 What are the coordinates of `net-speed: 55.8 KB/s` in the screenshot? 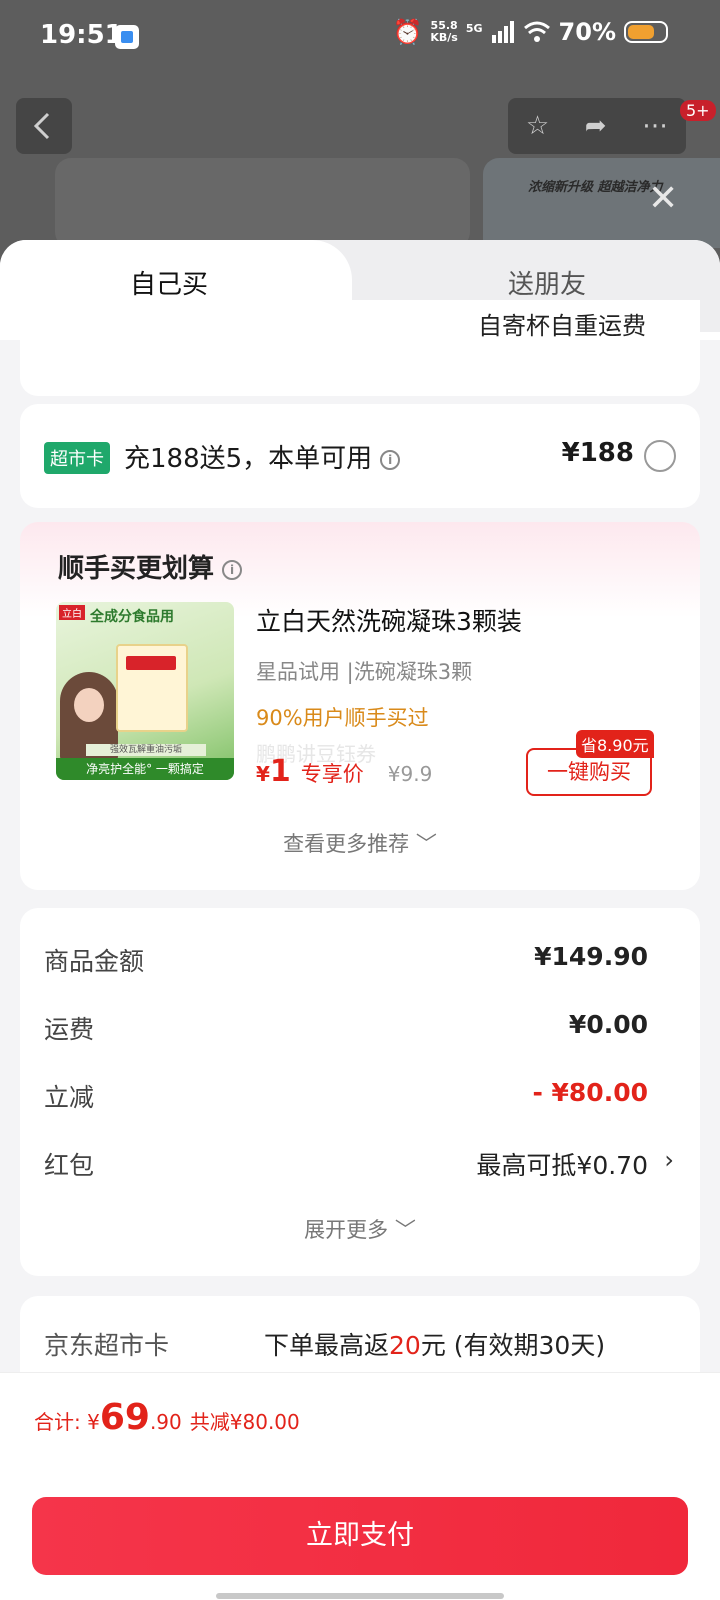 It's located at (444, 31).